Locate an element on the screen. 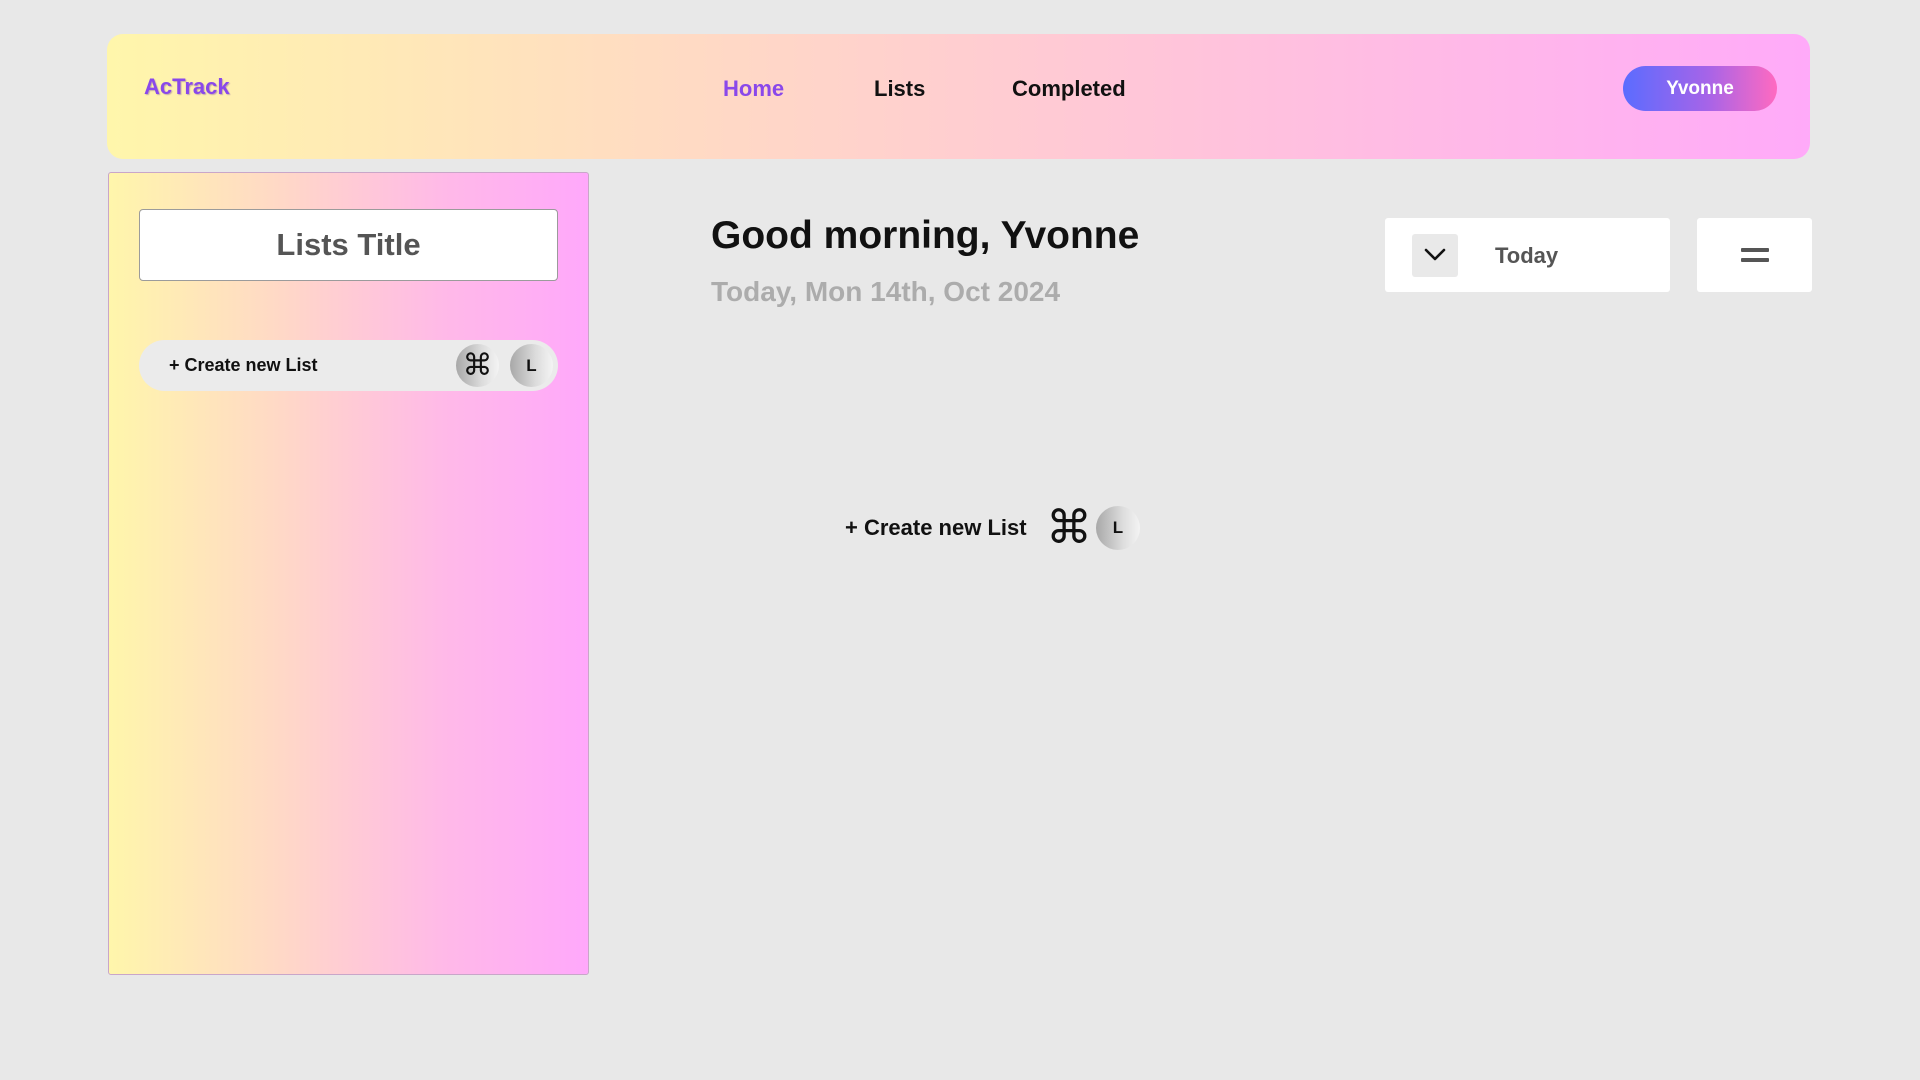 The width and height of the screenshot is (1920, 1080). chevron-down-icon is located at coordinates (1435, 255).